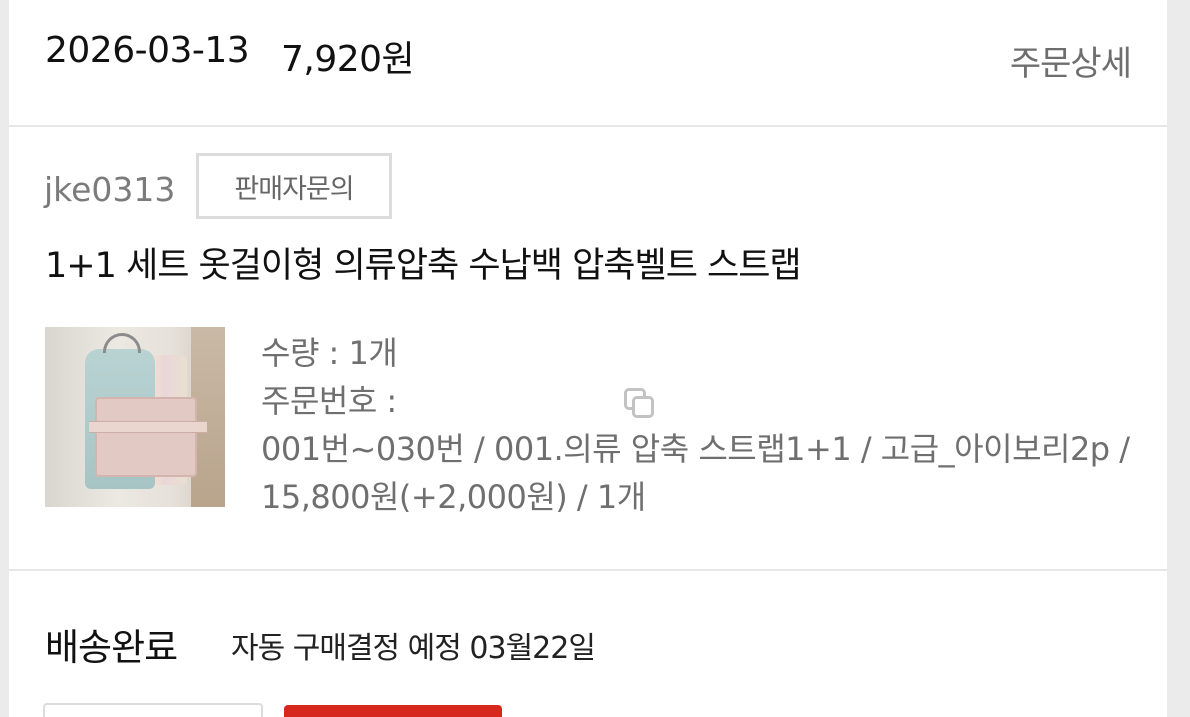 The image size is (1190, 717). What do you see at coordinates (146, 437) in the screenshot?
I see `compression-bag` at bounding box center [146, 437].